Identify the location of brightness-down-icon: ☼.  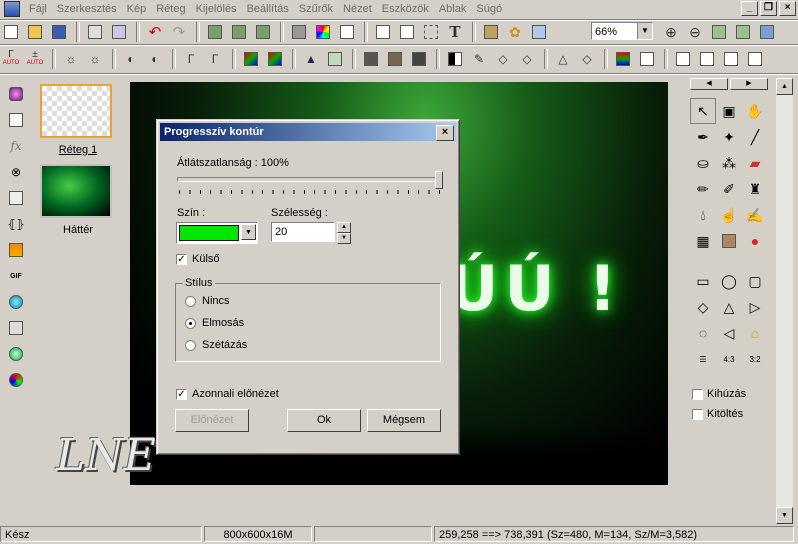
(71, 59).